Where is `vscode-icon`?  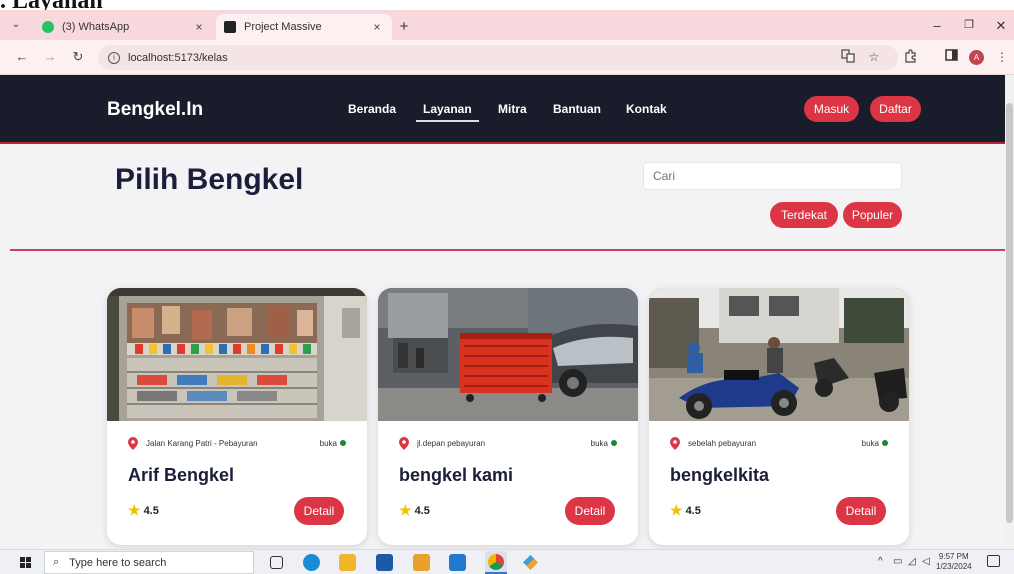 vscode-icon is located at coordinates (457, 562).